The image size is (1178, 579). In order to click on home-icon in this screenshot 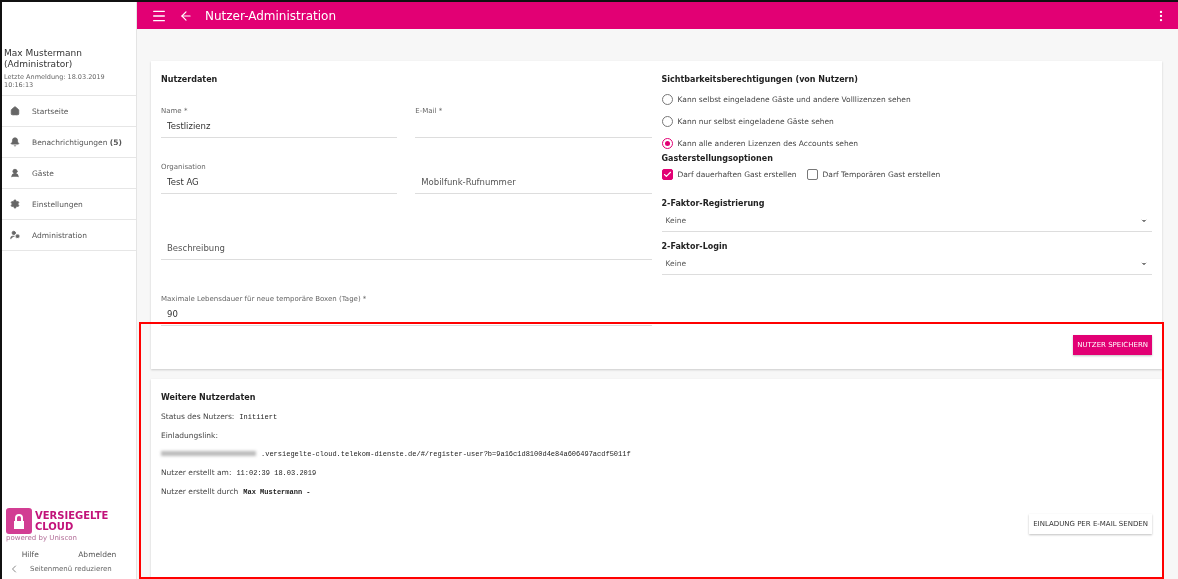, I will do `click(15, 111)`.